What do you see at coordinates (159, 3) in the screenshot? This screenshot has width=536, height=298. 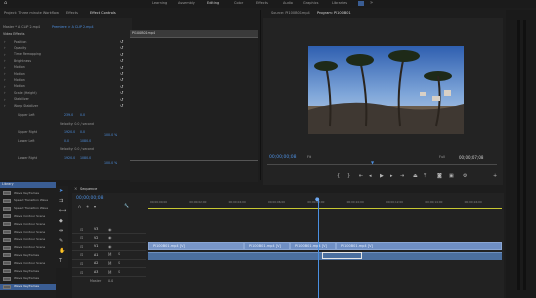 I see `menu-item-learning: Learning` at bounding box center [159, 3].